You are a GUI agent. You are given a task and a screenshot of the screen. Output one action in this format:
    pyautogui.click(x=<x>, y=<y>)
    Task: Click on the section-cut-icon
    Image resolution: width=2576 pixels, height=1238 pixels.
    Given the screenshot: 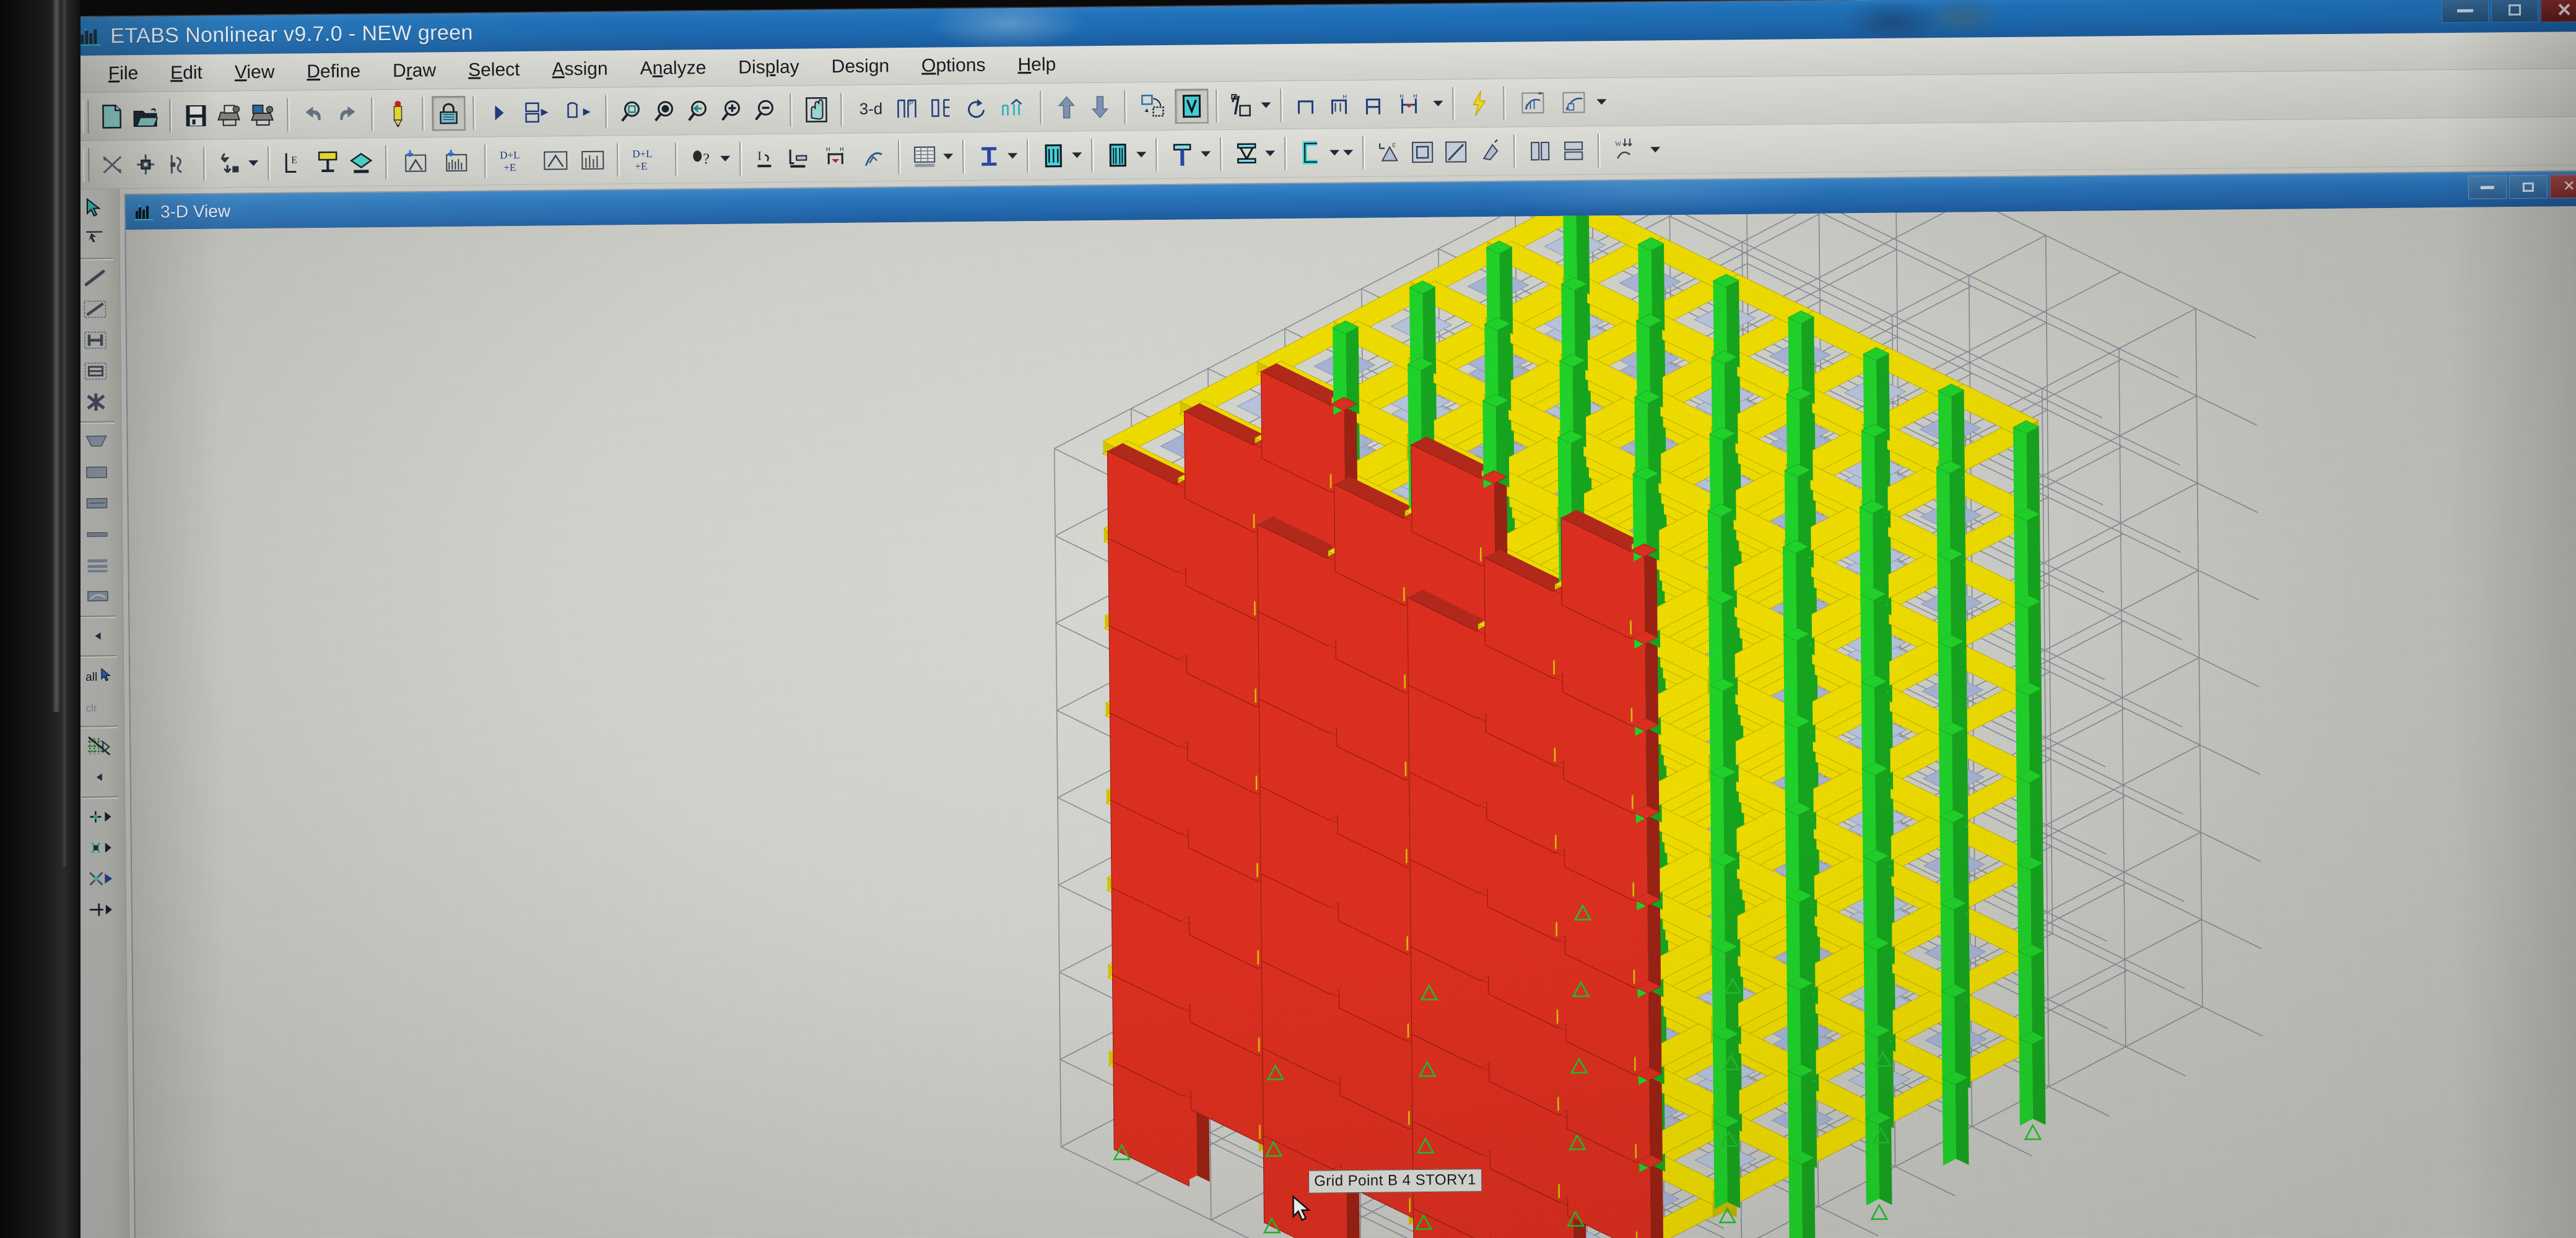 What is the action you would take?
    pyautogui.click(x=556, y=160)
    